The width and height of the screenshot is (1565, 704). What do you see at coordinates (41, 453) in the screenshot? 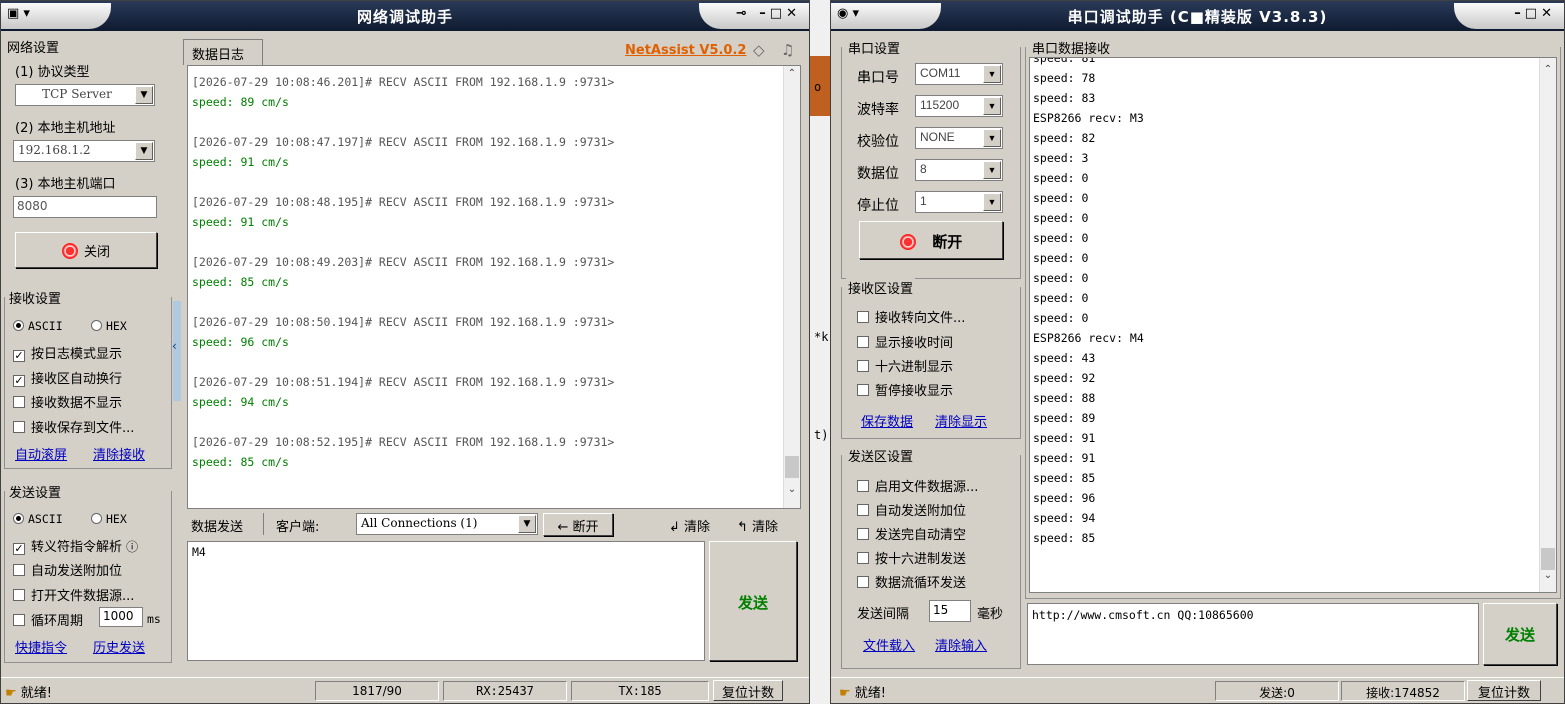
I see `auto-scroll-link: 自动滚屏` at bounding box center [41, 453].